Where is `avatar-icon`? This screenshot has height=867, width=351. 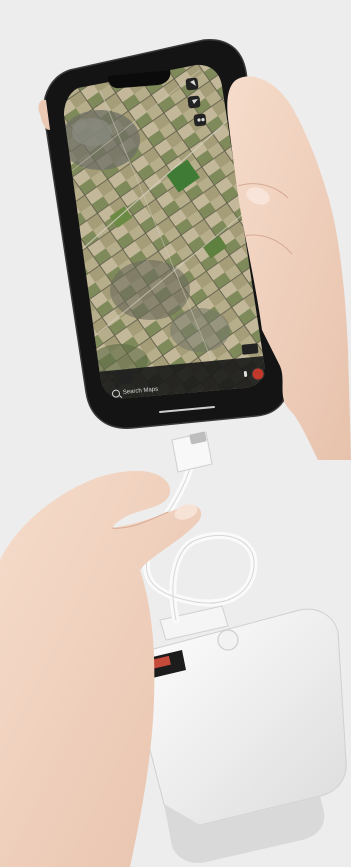 avatar-icon is located at coordinates (258, 374).